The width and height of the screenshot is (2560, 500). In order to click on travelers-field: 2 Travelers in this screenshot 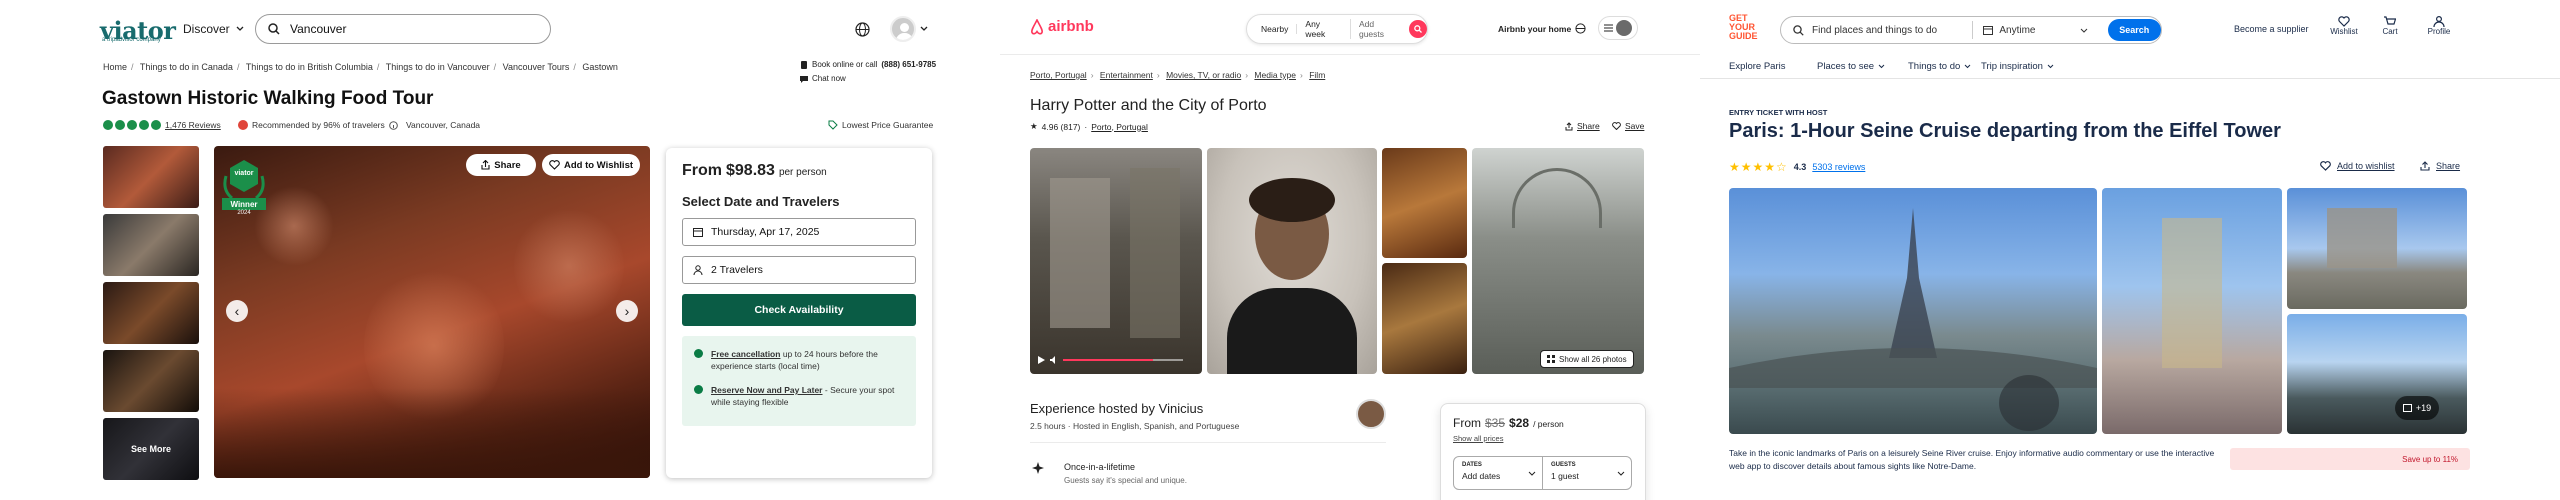, I will do `click(799, 270)`.